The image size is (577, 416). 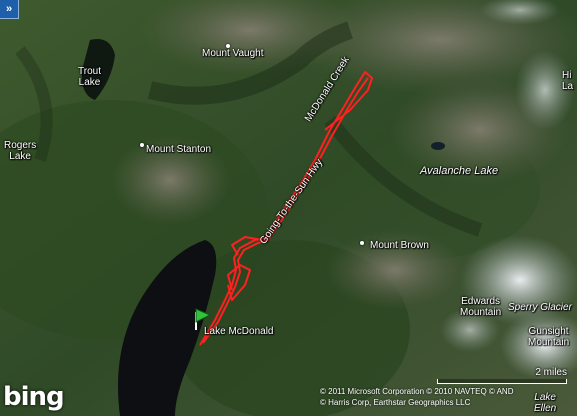 I want to click on scale-bar: 2 miles, so click(x=502, y=375).